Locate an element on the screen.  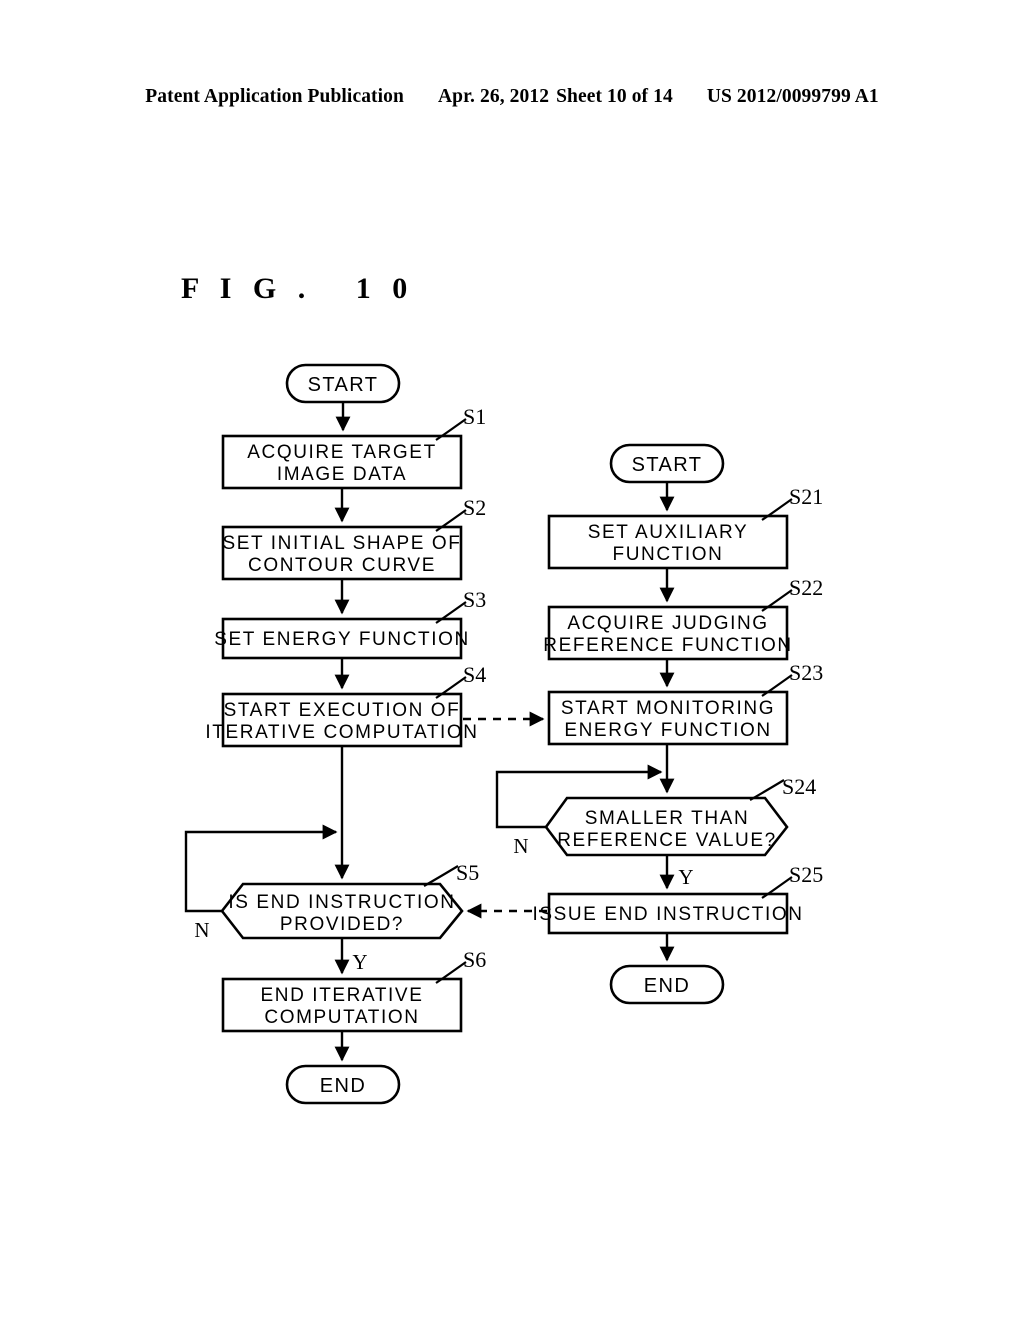
right-end-terminator: END is located at coordinates (667, 984).